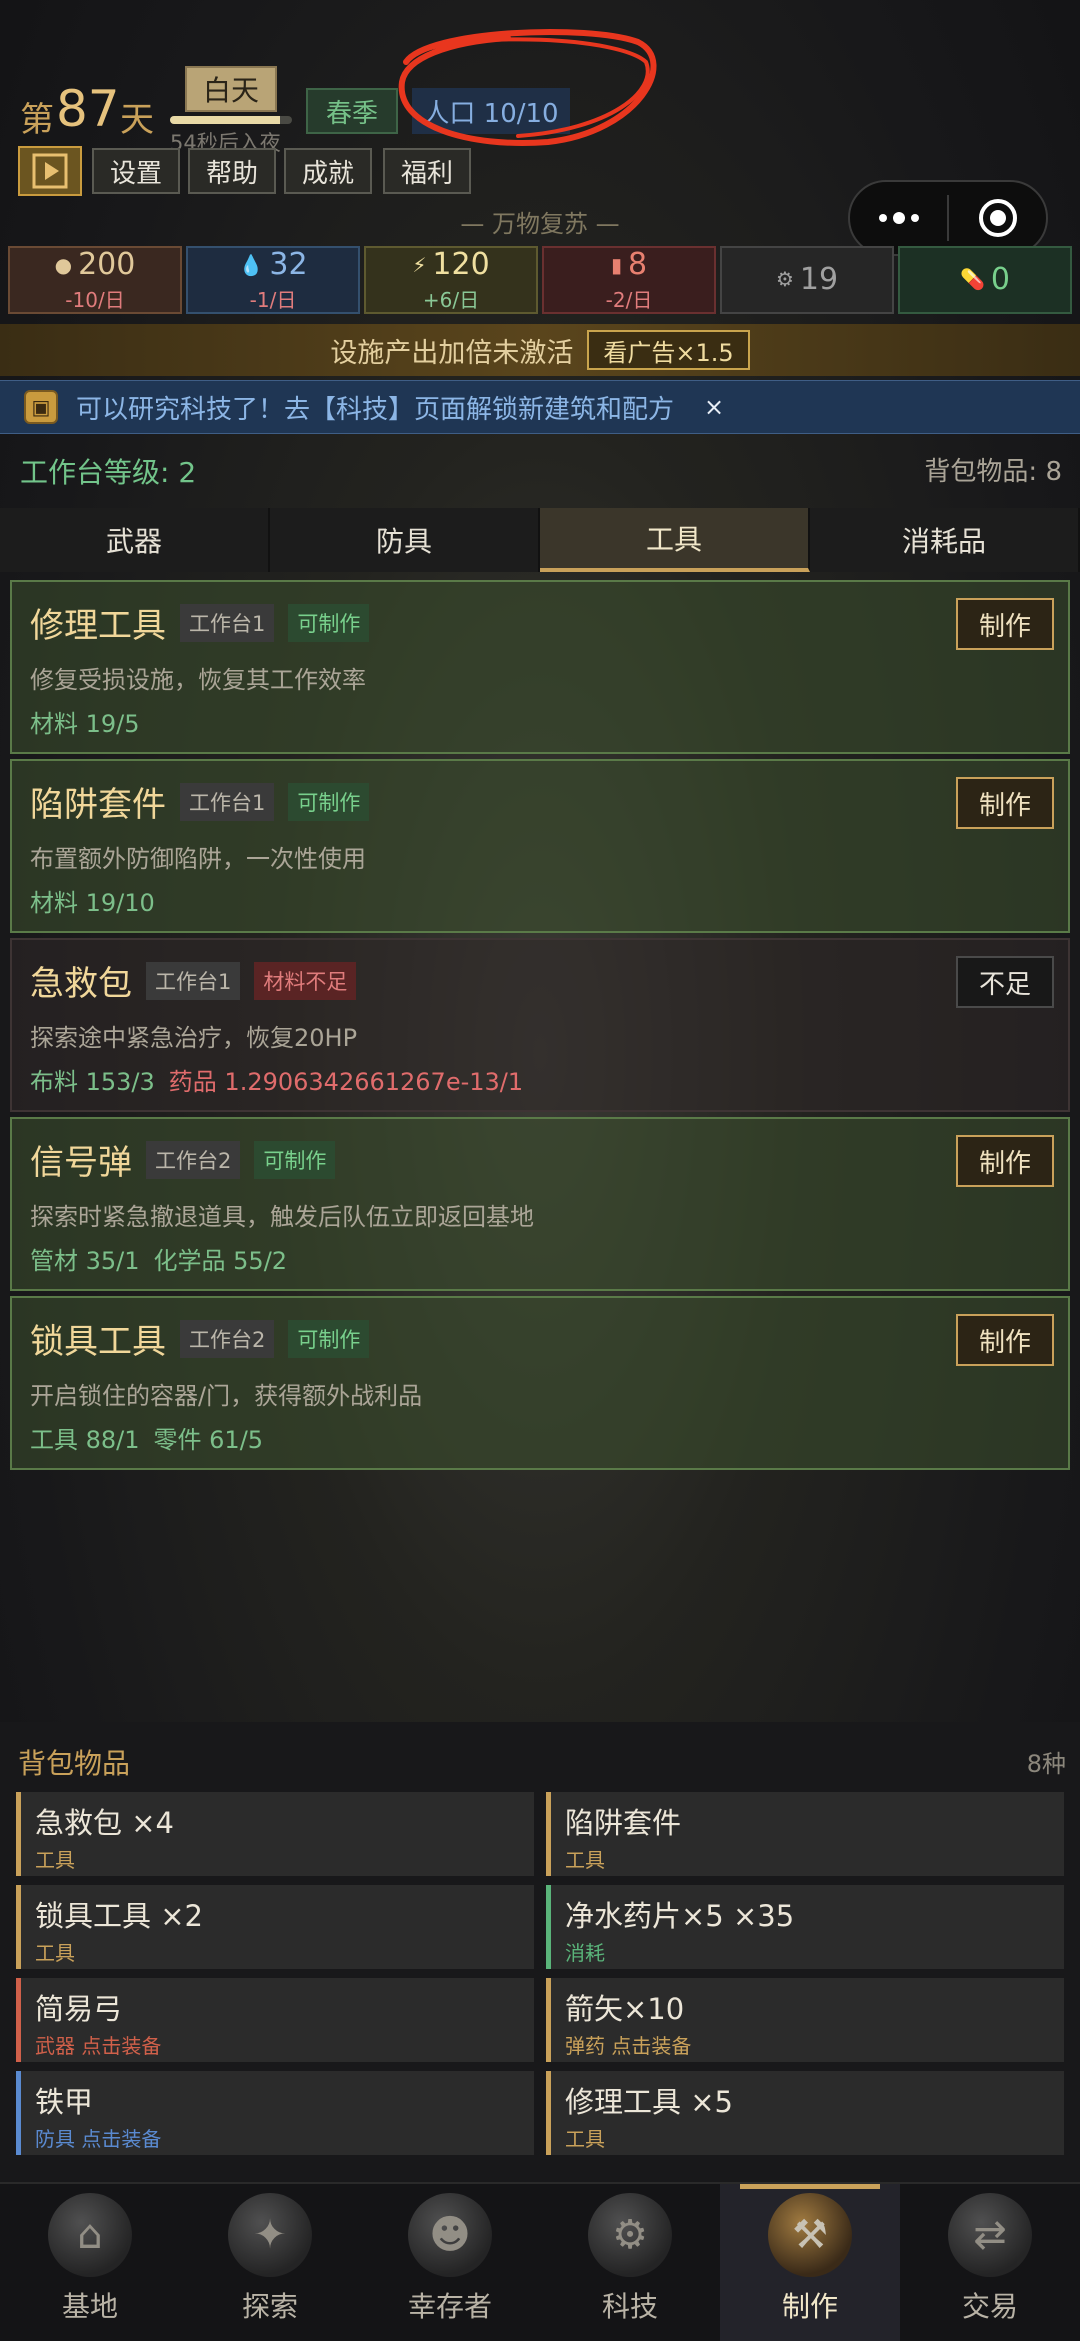  Describe the element at coordinates (251, 264) in the screenshot. I see `water-drop-icon: 💧` at that location.